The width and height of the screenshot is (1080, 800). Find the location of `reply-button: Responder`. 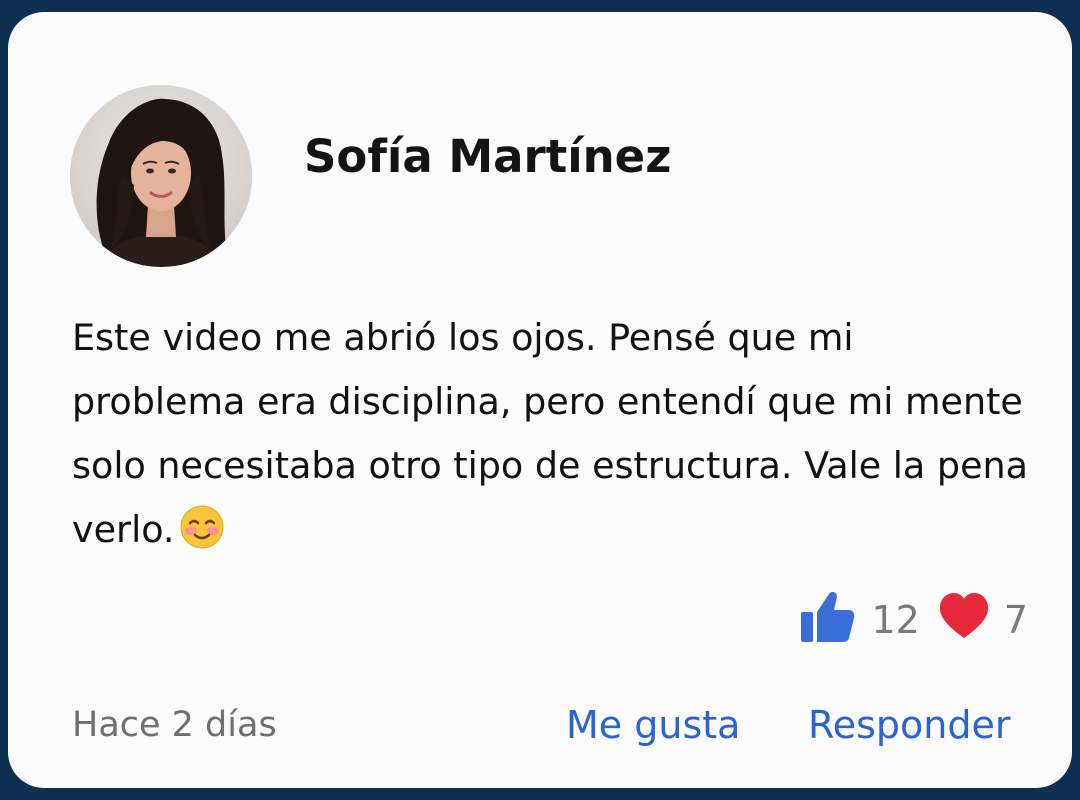

reply-button: Responder is located at coordinates (909, 725).